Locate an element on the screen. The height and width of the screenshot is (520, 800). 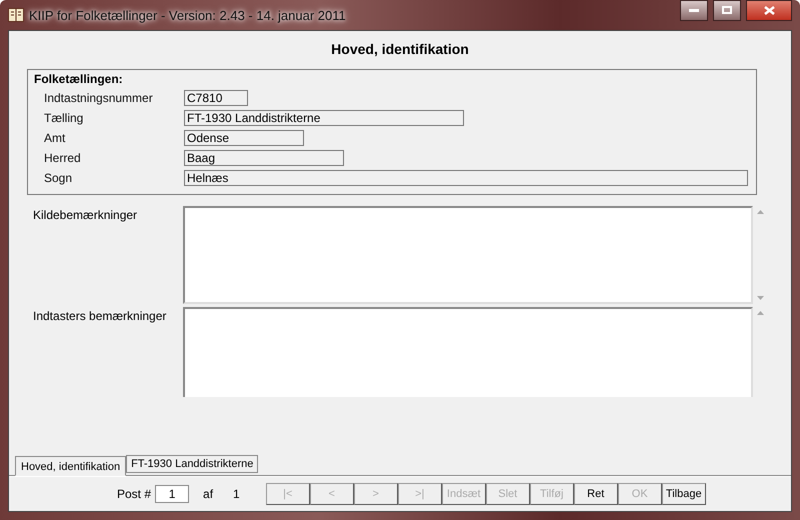
read-only-field: FT-1930 Landdistrikterne is located at coordinates (324, 118).